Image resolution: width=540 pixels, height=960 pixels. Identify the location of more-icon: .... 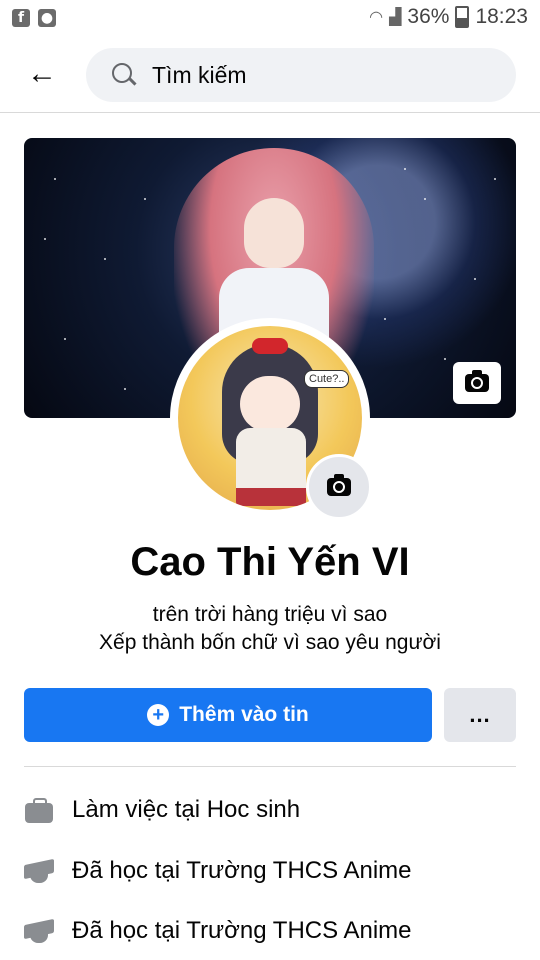
(480, 714).